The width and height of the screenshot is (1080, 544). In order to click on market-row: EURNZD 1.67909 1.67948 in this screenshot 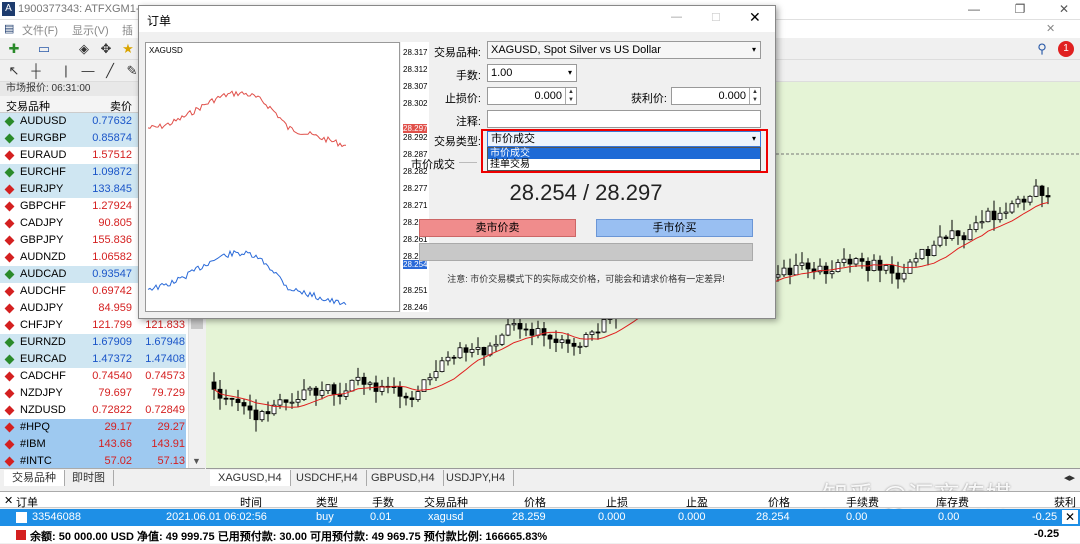, I will do `click(93, 342)`.